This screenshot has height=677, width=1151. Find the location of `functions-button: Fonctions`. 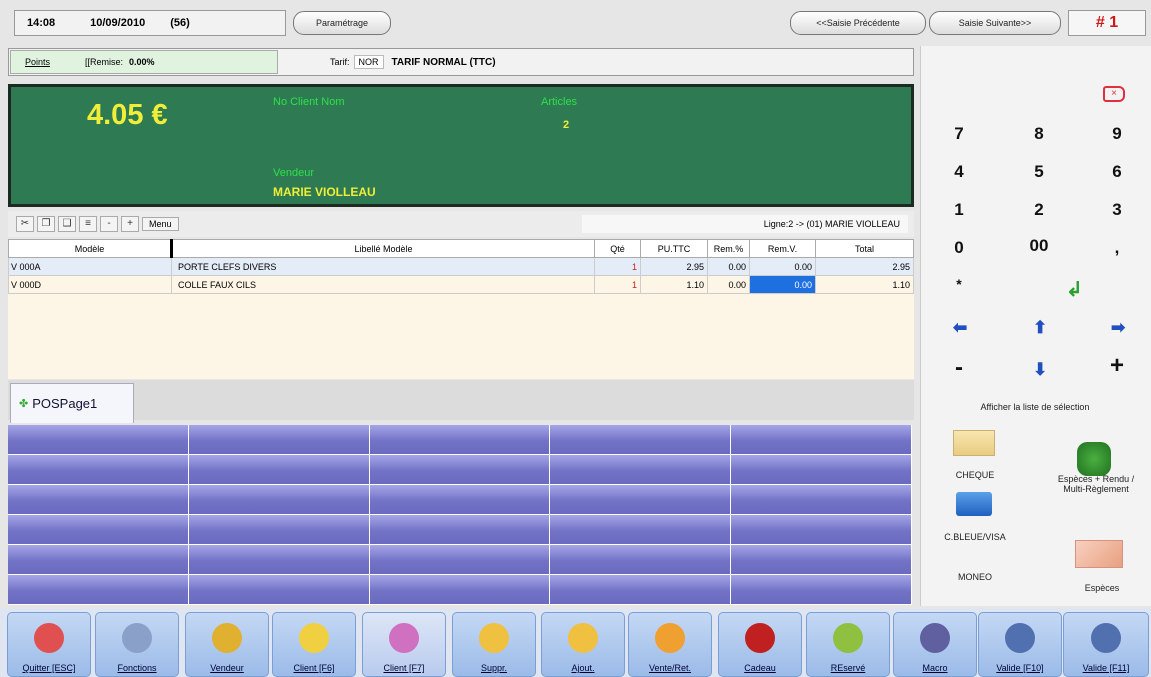

functions-button: Fonctions is located at coordinates (137, 644).